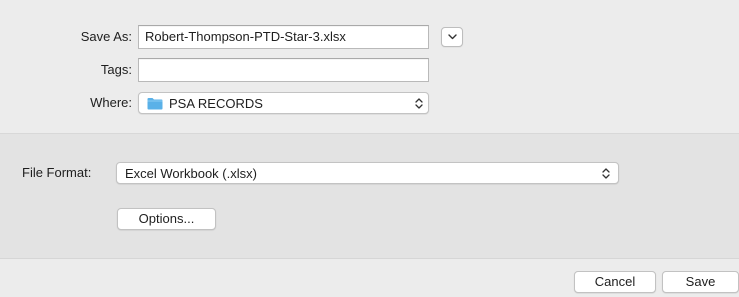  What do you see at coordinates (283, 103) in the screenshot?
I see `where-popup: PSA RECORDS` at bounding box center [283, 103].